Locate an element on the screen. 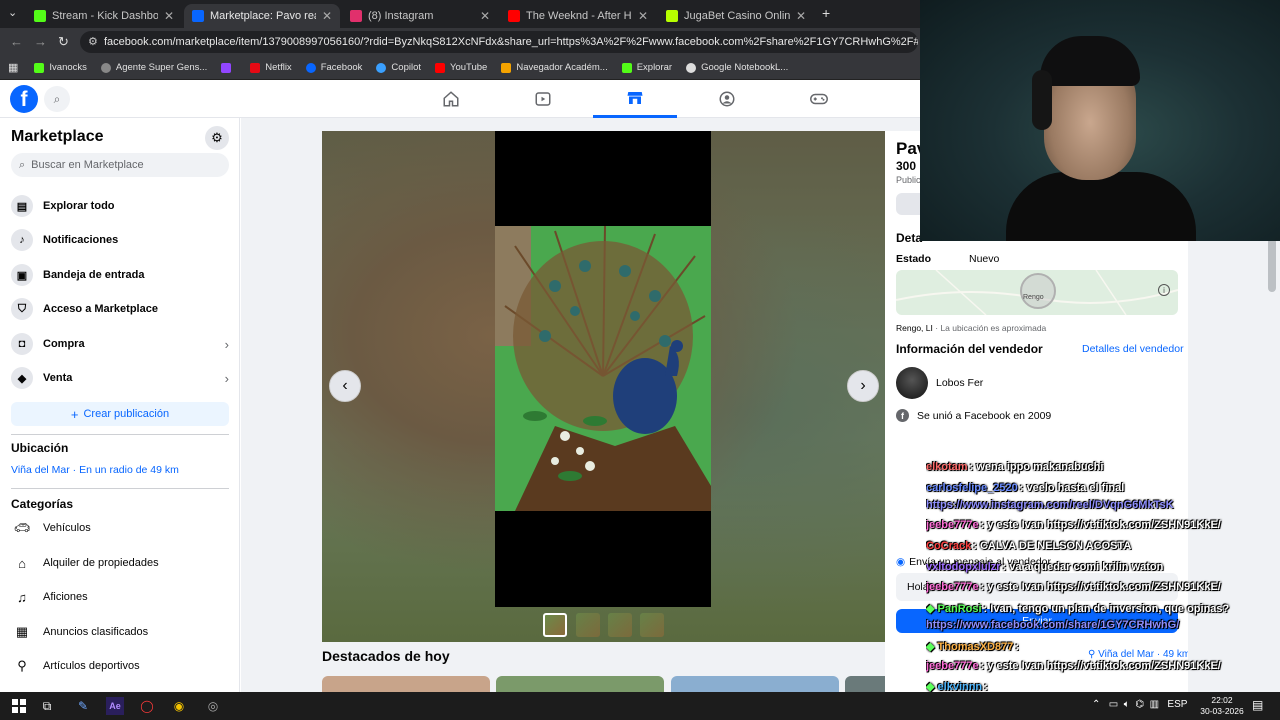 The height and width of the screenshot is (720, 1280). gear-icon: ⚙ is located at coordinates (217, 138).